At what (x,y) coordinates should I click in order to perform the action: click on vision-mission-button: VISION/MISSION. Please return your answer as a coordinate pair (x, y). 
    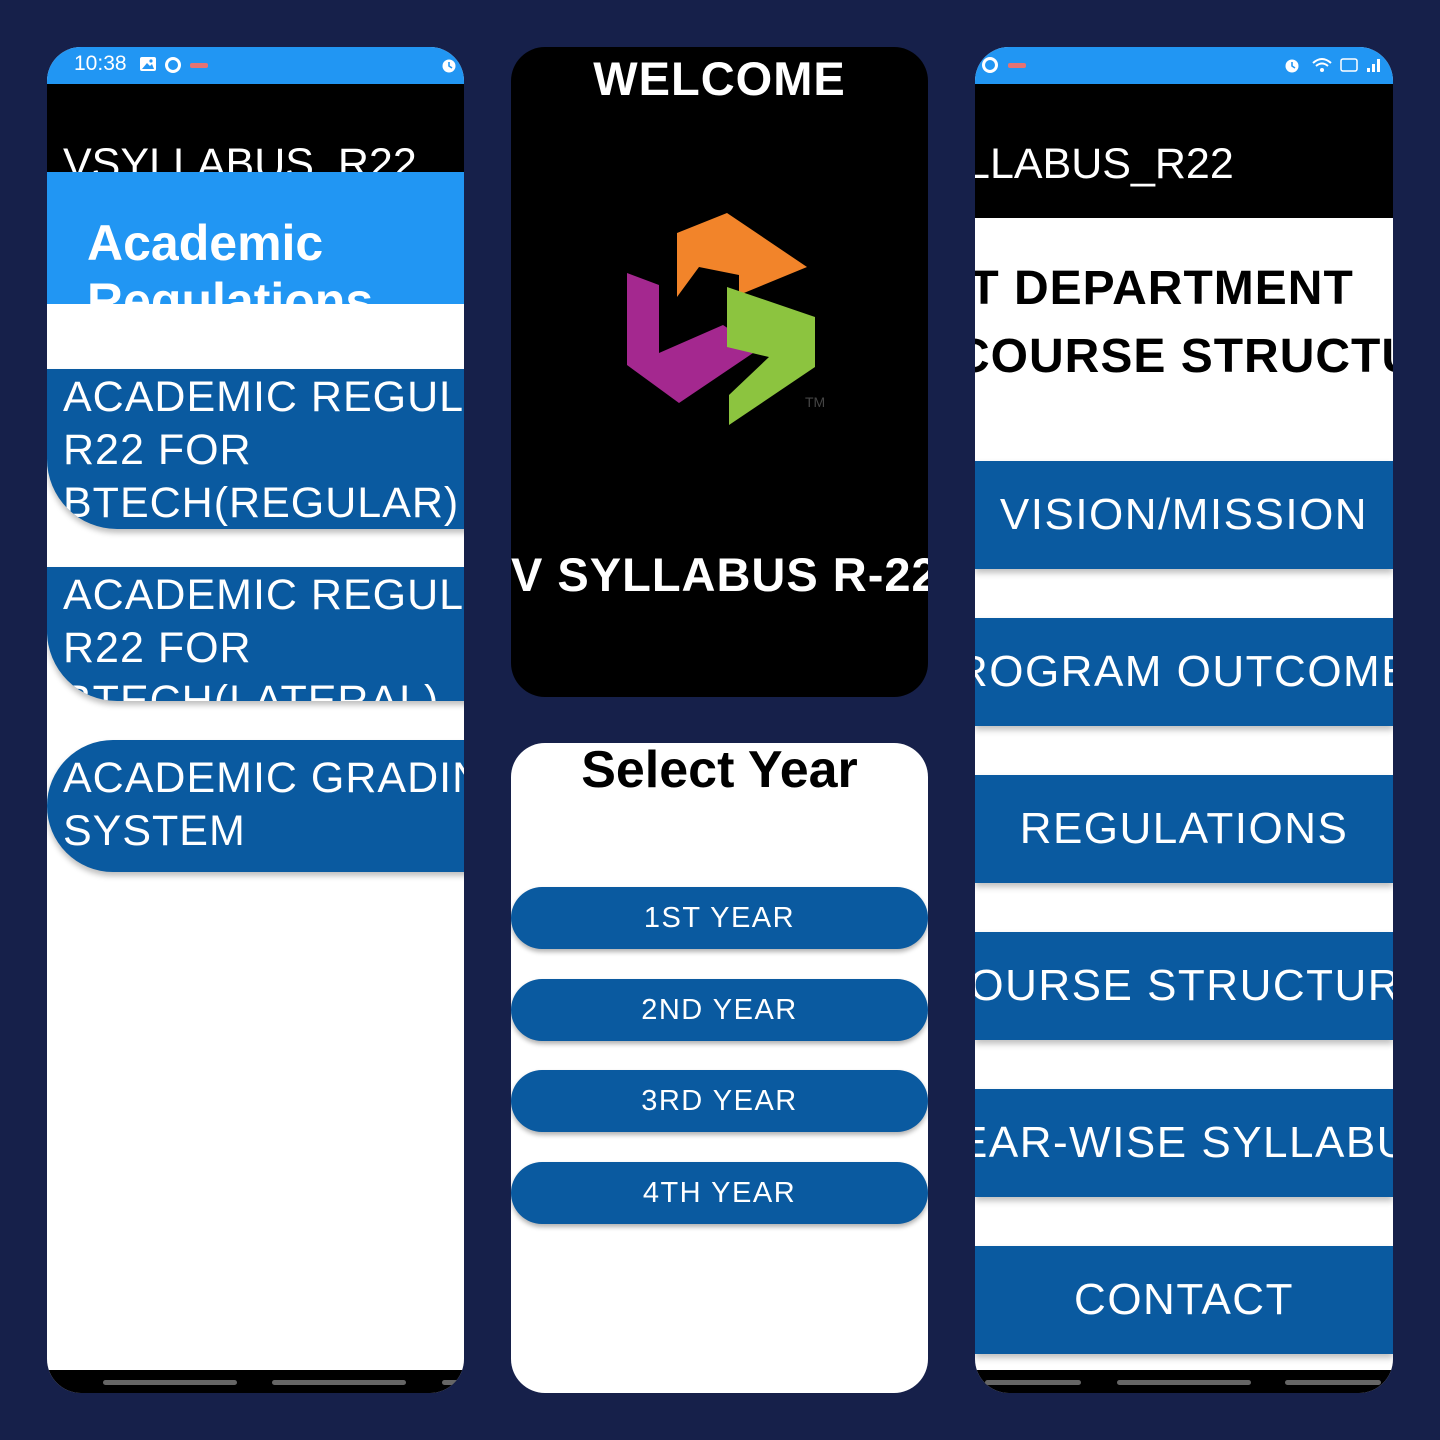
    Looking at the image, I should click on (1184, 515).